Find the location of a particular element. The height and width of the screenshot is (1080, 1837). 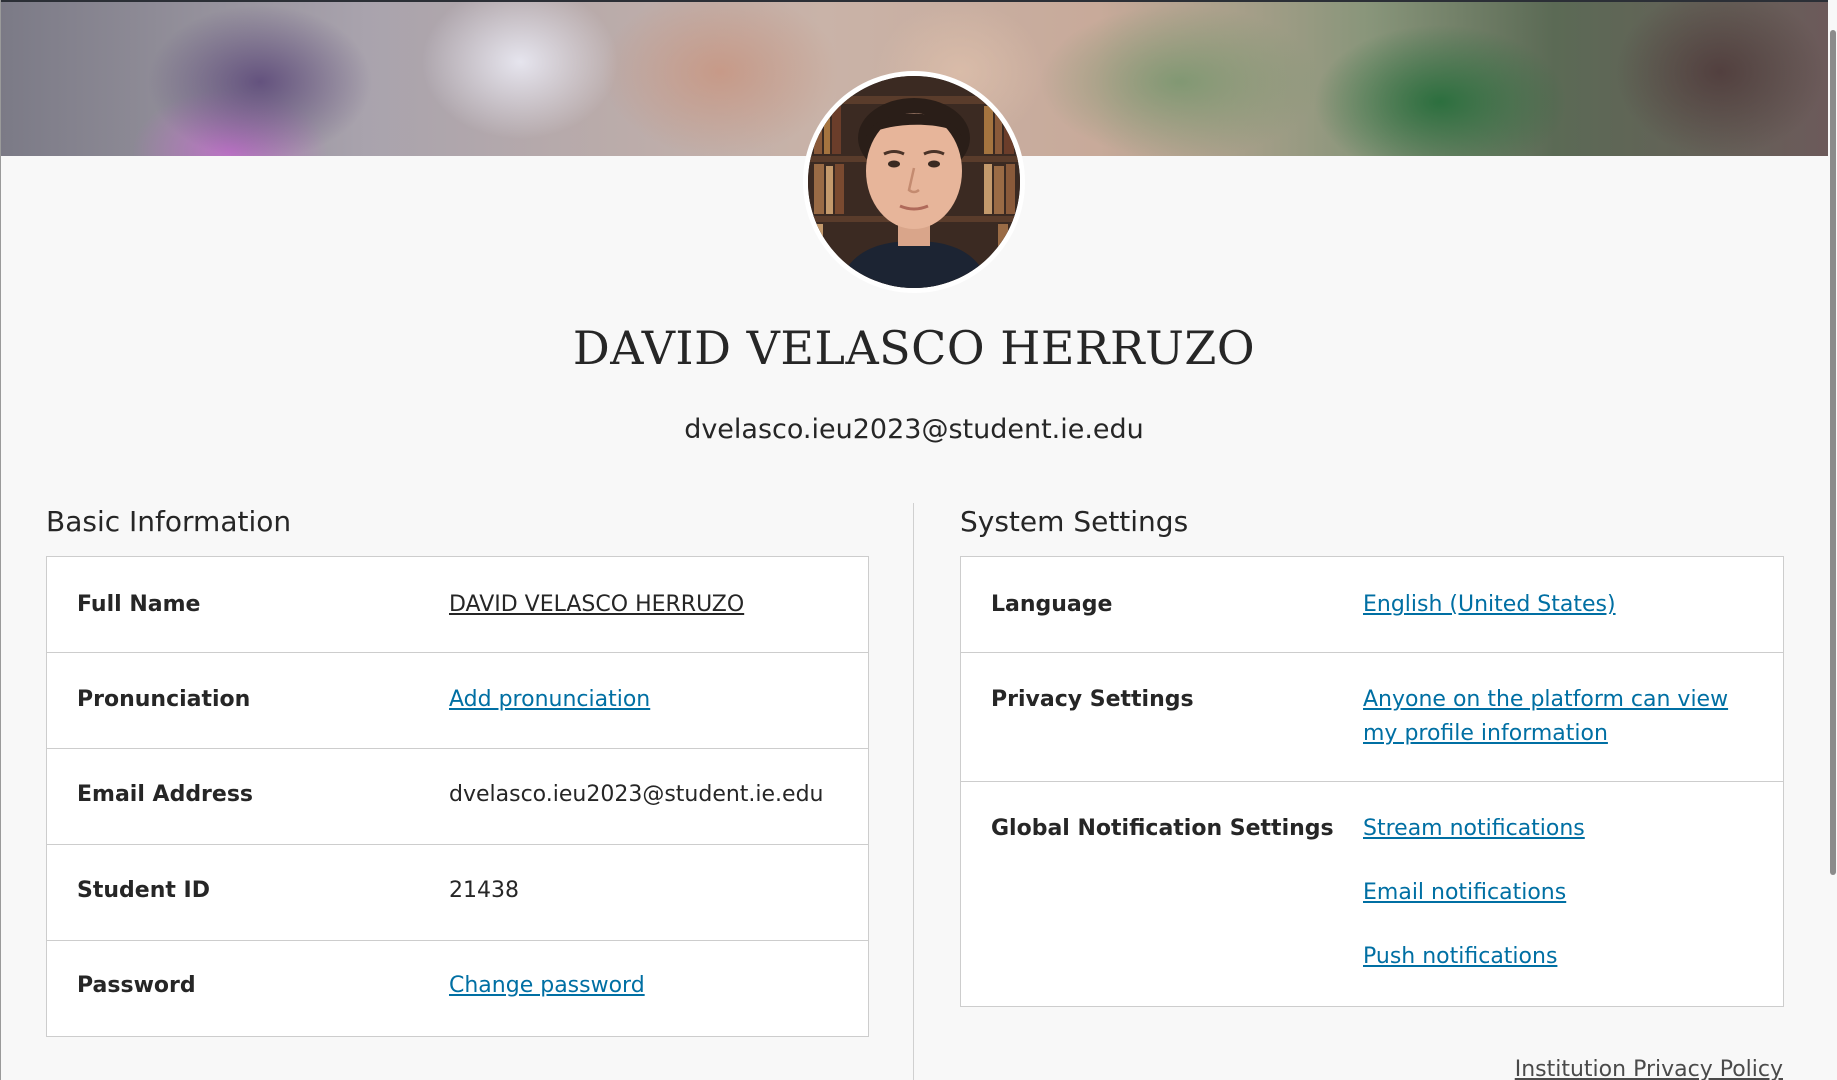

change-password-link: Change password is located at coordinates (547, 986).